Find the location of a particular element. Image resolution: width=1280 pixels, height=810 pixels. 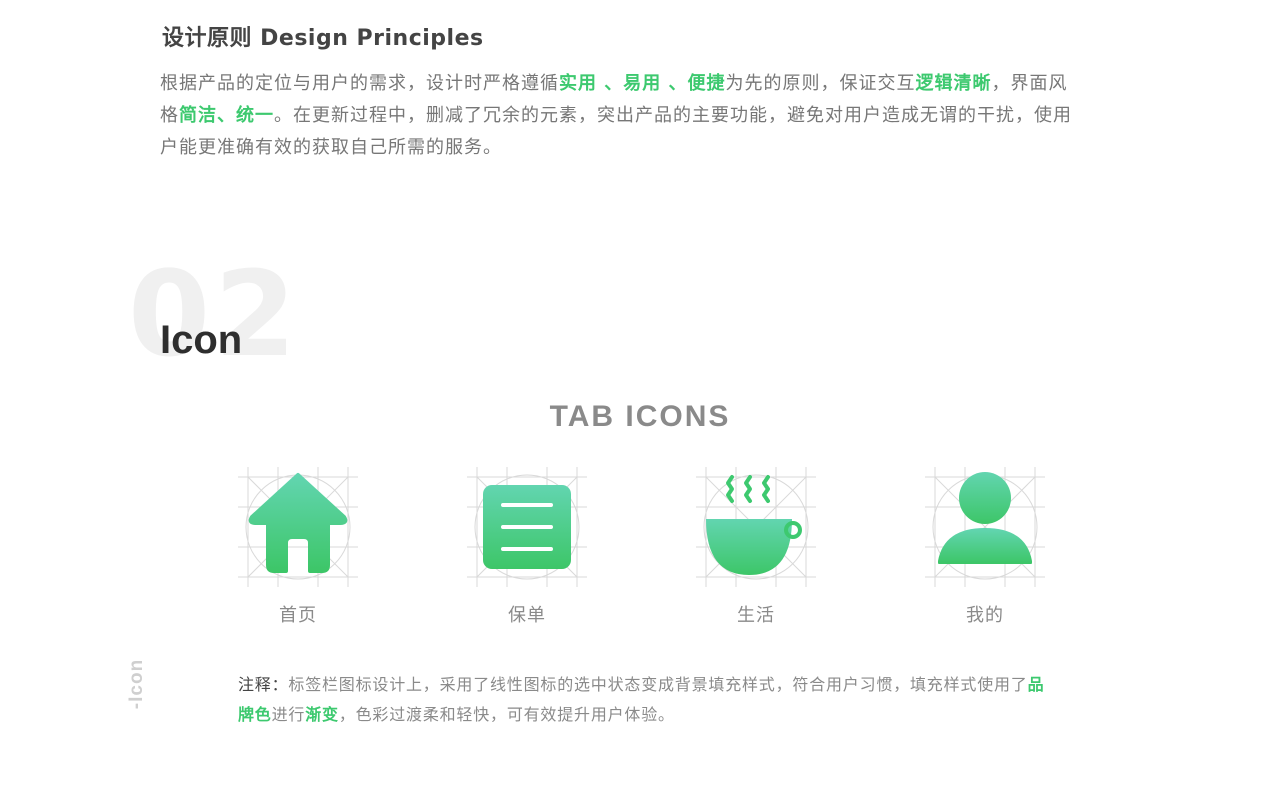

principles-text: 根据产品的定位与用户的需求，设计时严格遵循 is located at coordinates (359, 83).